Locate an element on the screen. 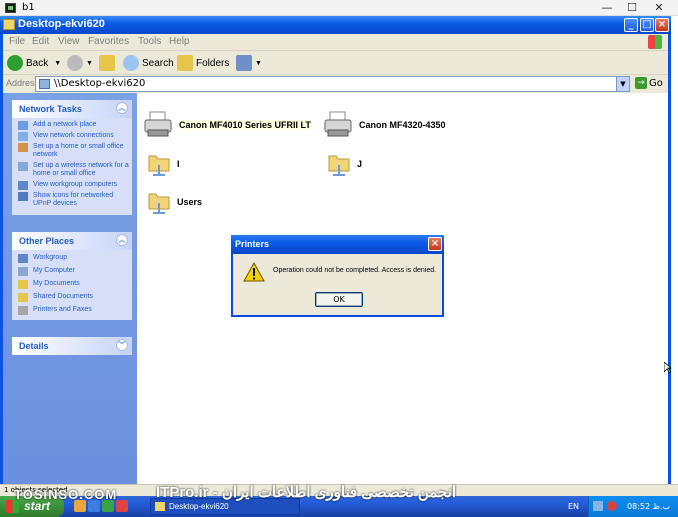  views-button: ▼ is located at coordinates (249, 63).